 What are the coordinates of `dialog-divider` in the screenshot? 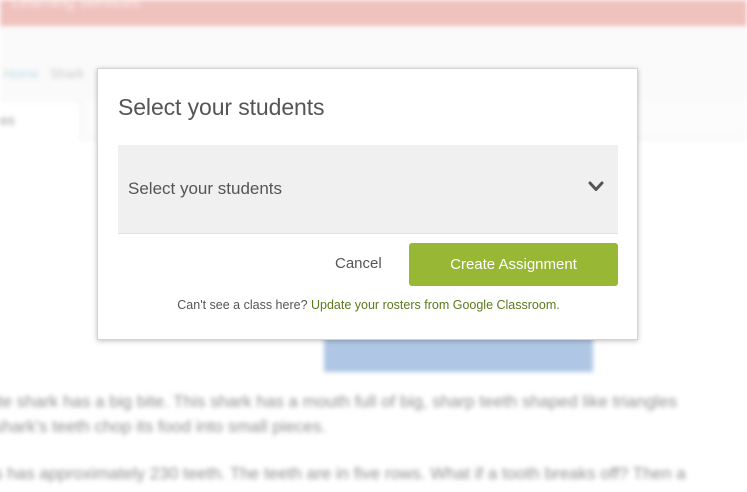 It's located at (368, 233).